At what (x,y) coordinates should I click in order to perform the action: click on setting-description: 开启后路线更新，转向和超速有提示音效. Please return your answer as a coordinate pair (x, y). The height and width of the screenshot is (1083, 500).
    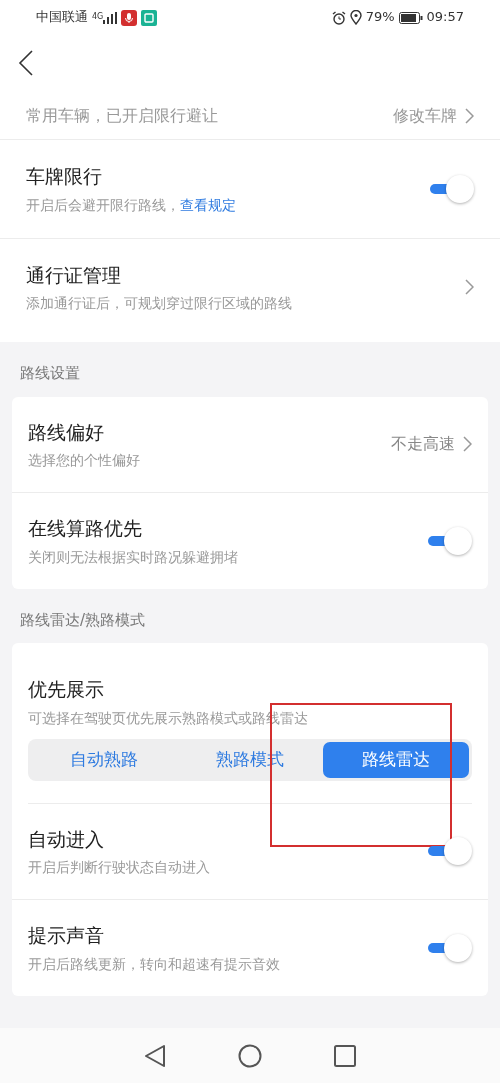
    Looking at the image, I should click on (154, 964).